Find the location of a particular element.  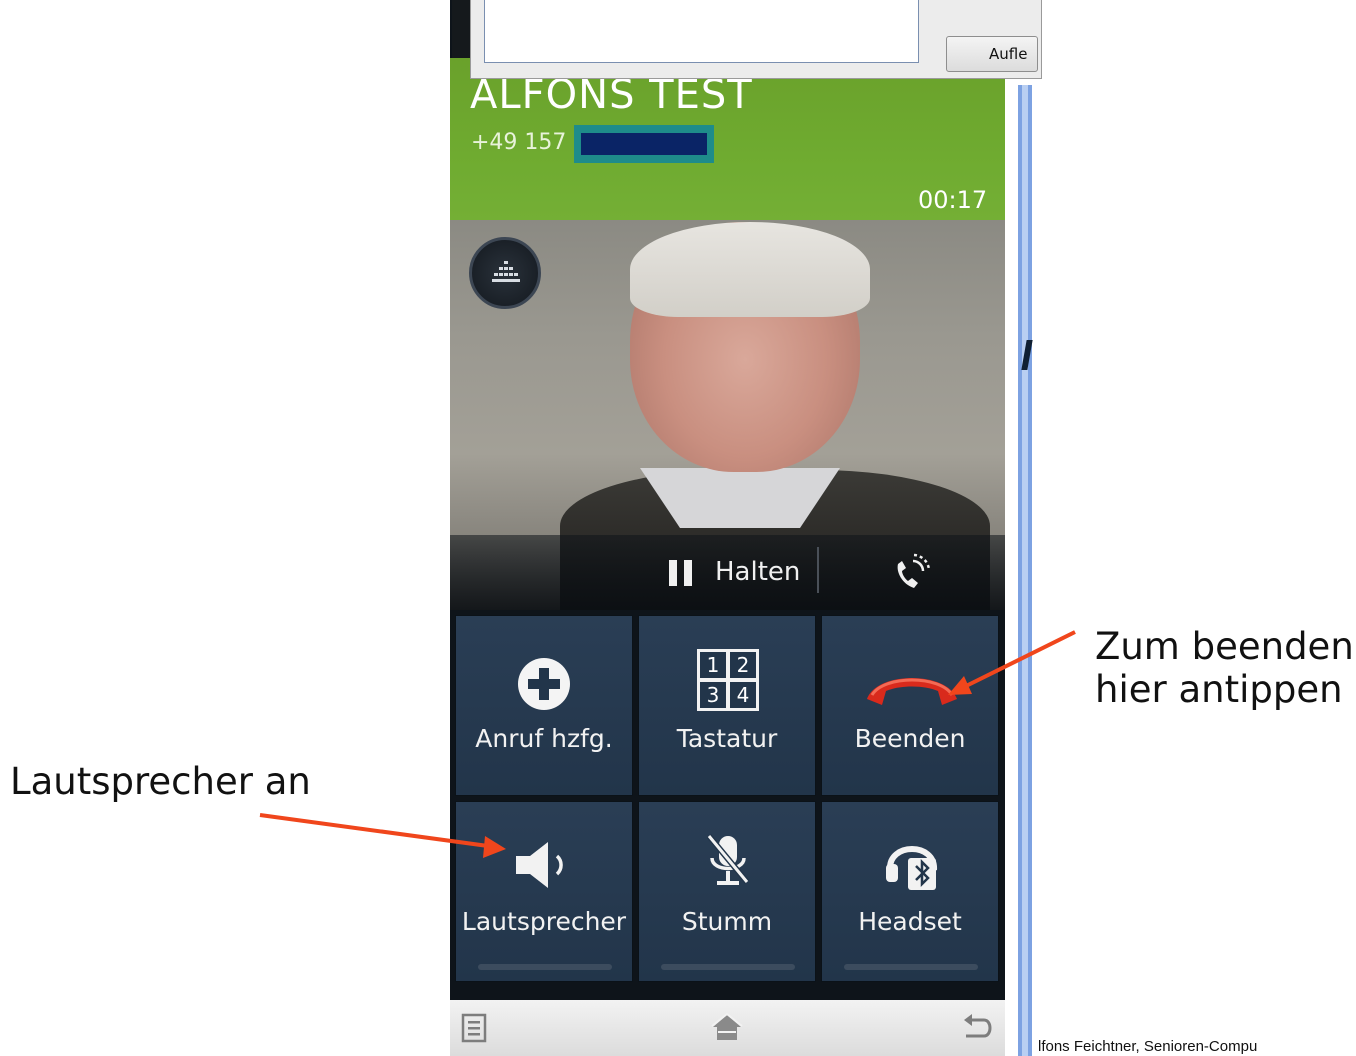

footer-credit: lfons Feichtner, Senioren-Compu is located at coordinates (1148, 1046).